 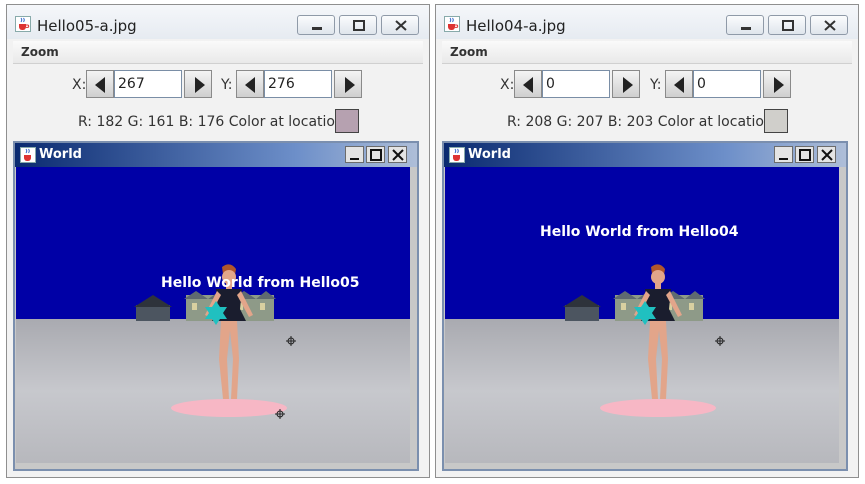 I want to click on window-titlebar: Hello05-a.jpg, so click(x=218, y=22).